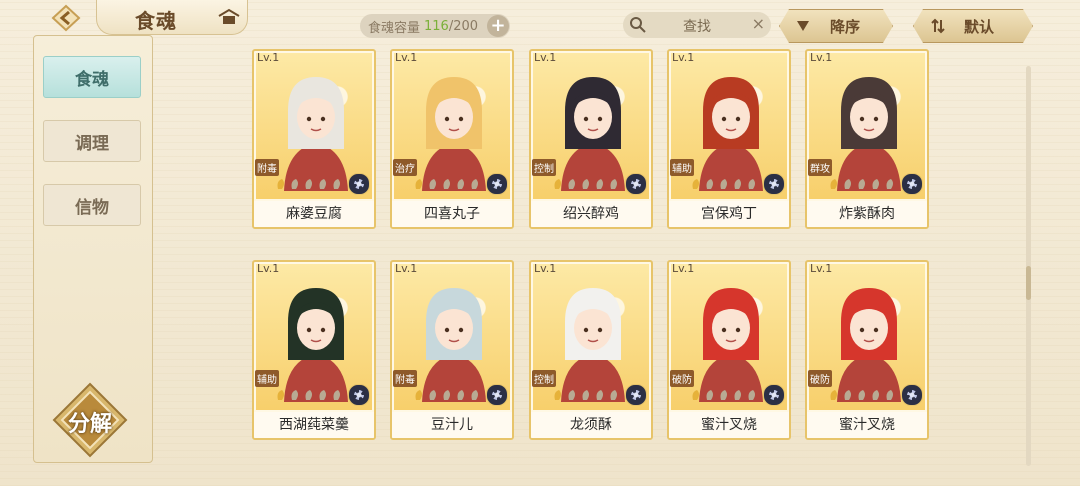 The height and width of the screenshot is (486, 1080). What do you see at coordinates (92, 141) in the screenshot?
I see `sidebar-item-condition: 调理` at bounding box center [92, 141].